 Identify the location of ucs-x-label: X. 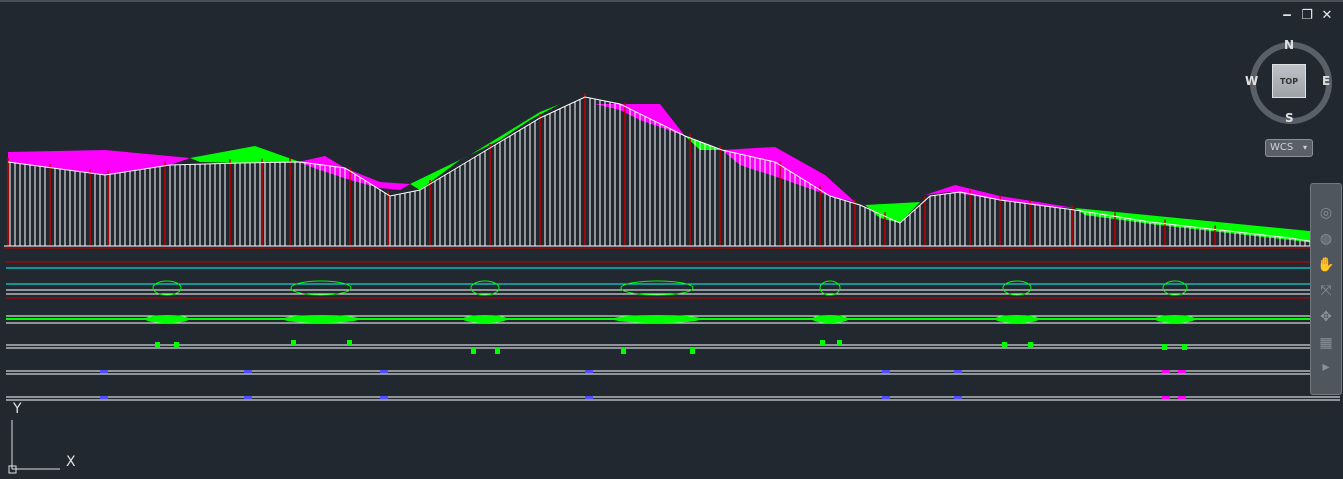
(71, 462).